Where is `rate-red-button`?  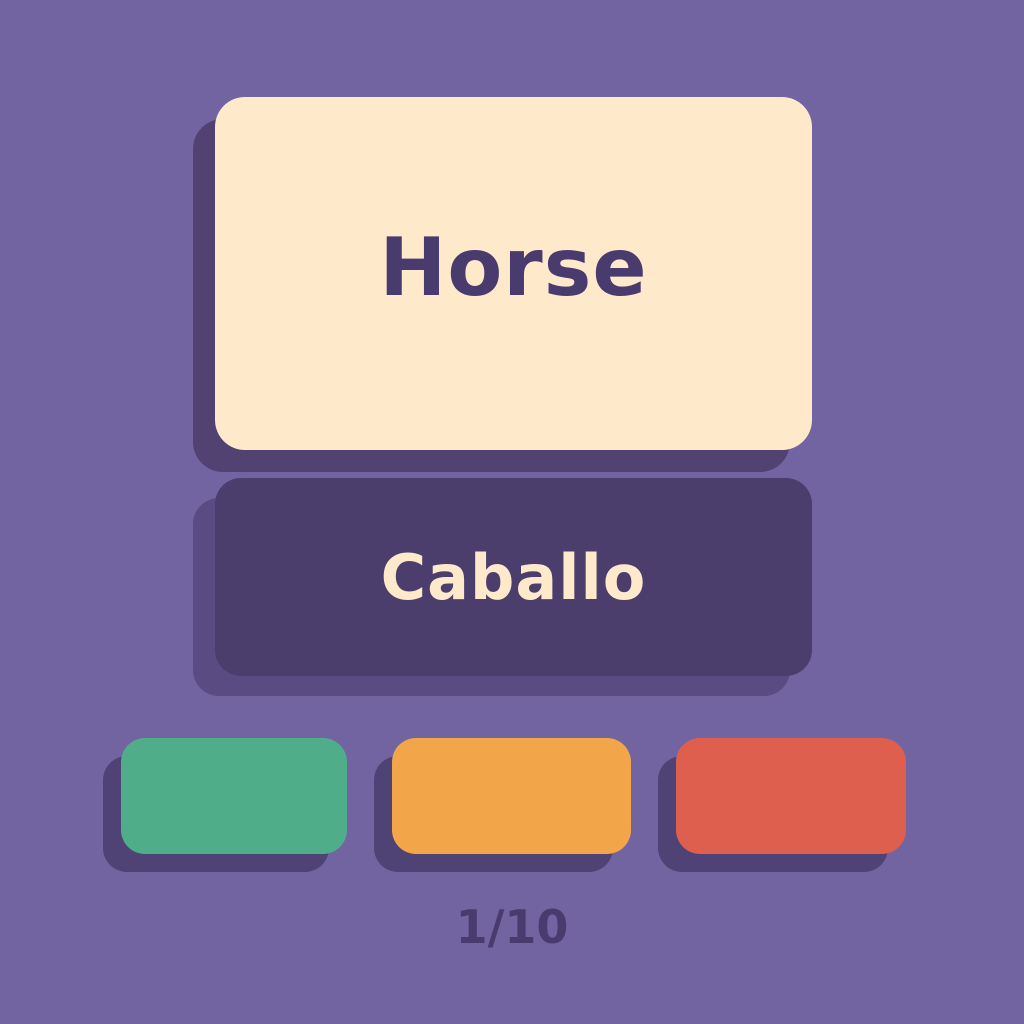 rate-red-button is located at coordinates (791, 796).